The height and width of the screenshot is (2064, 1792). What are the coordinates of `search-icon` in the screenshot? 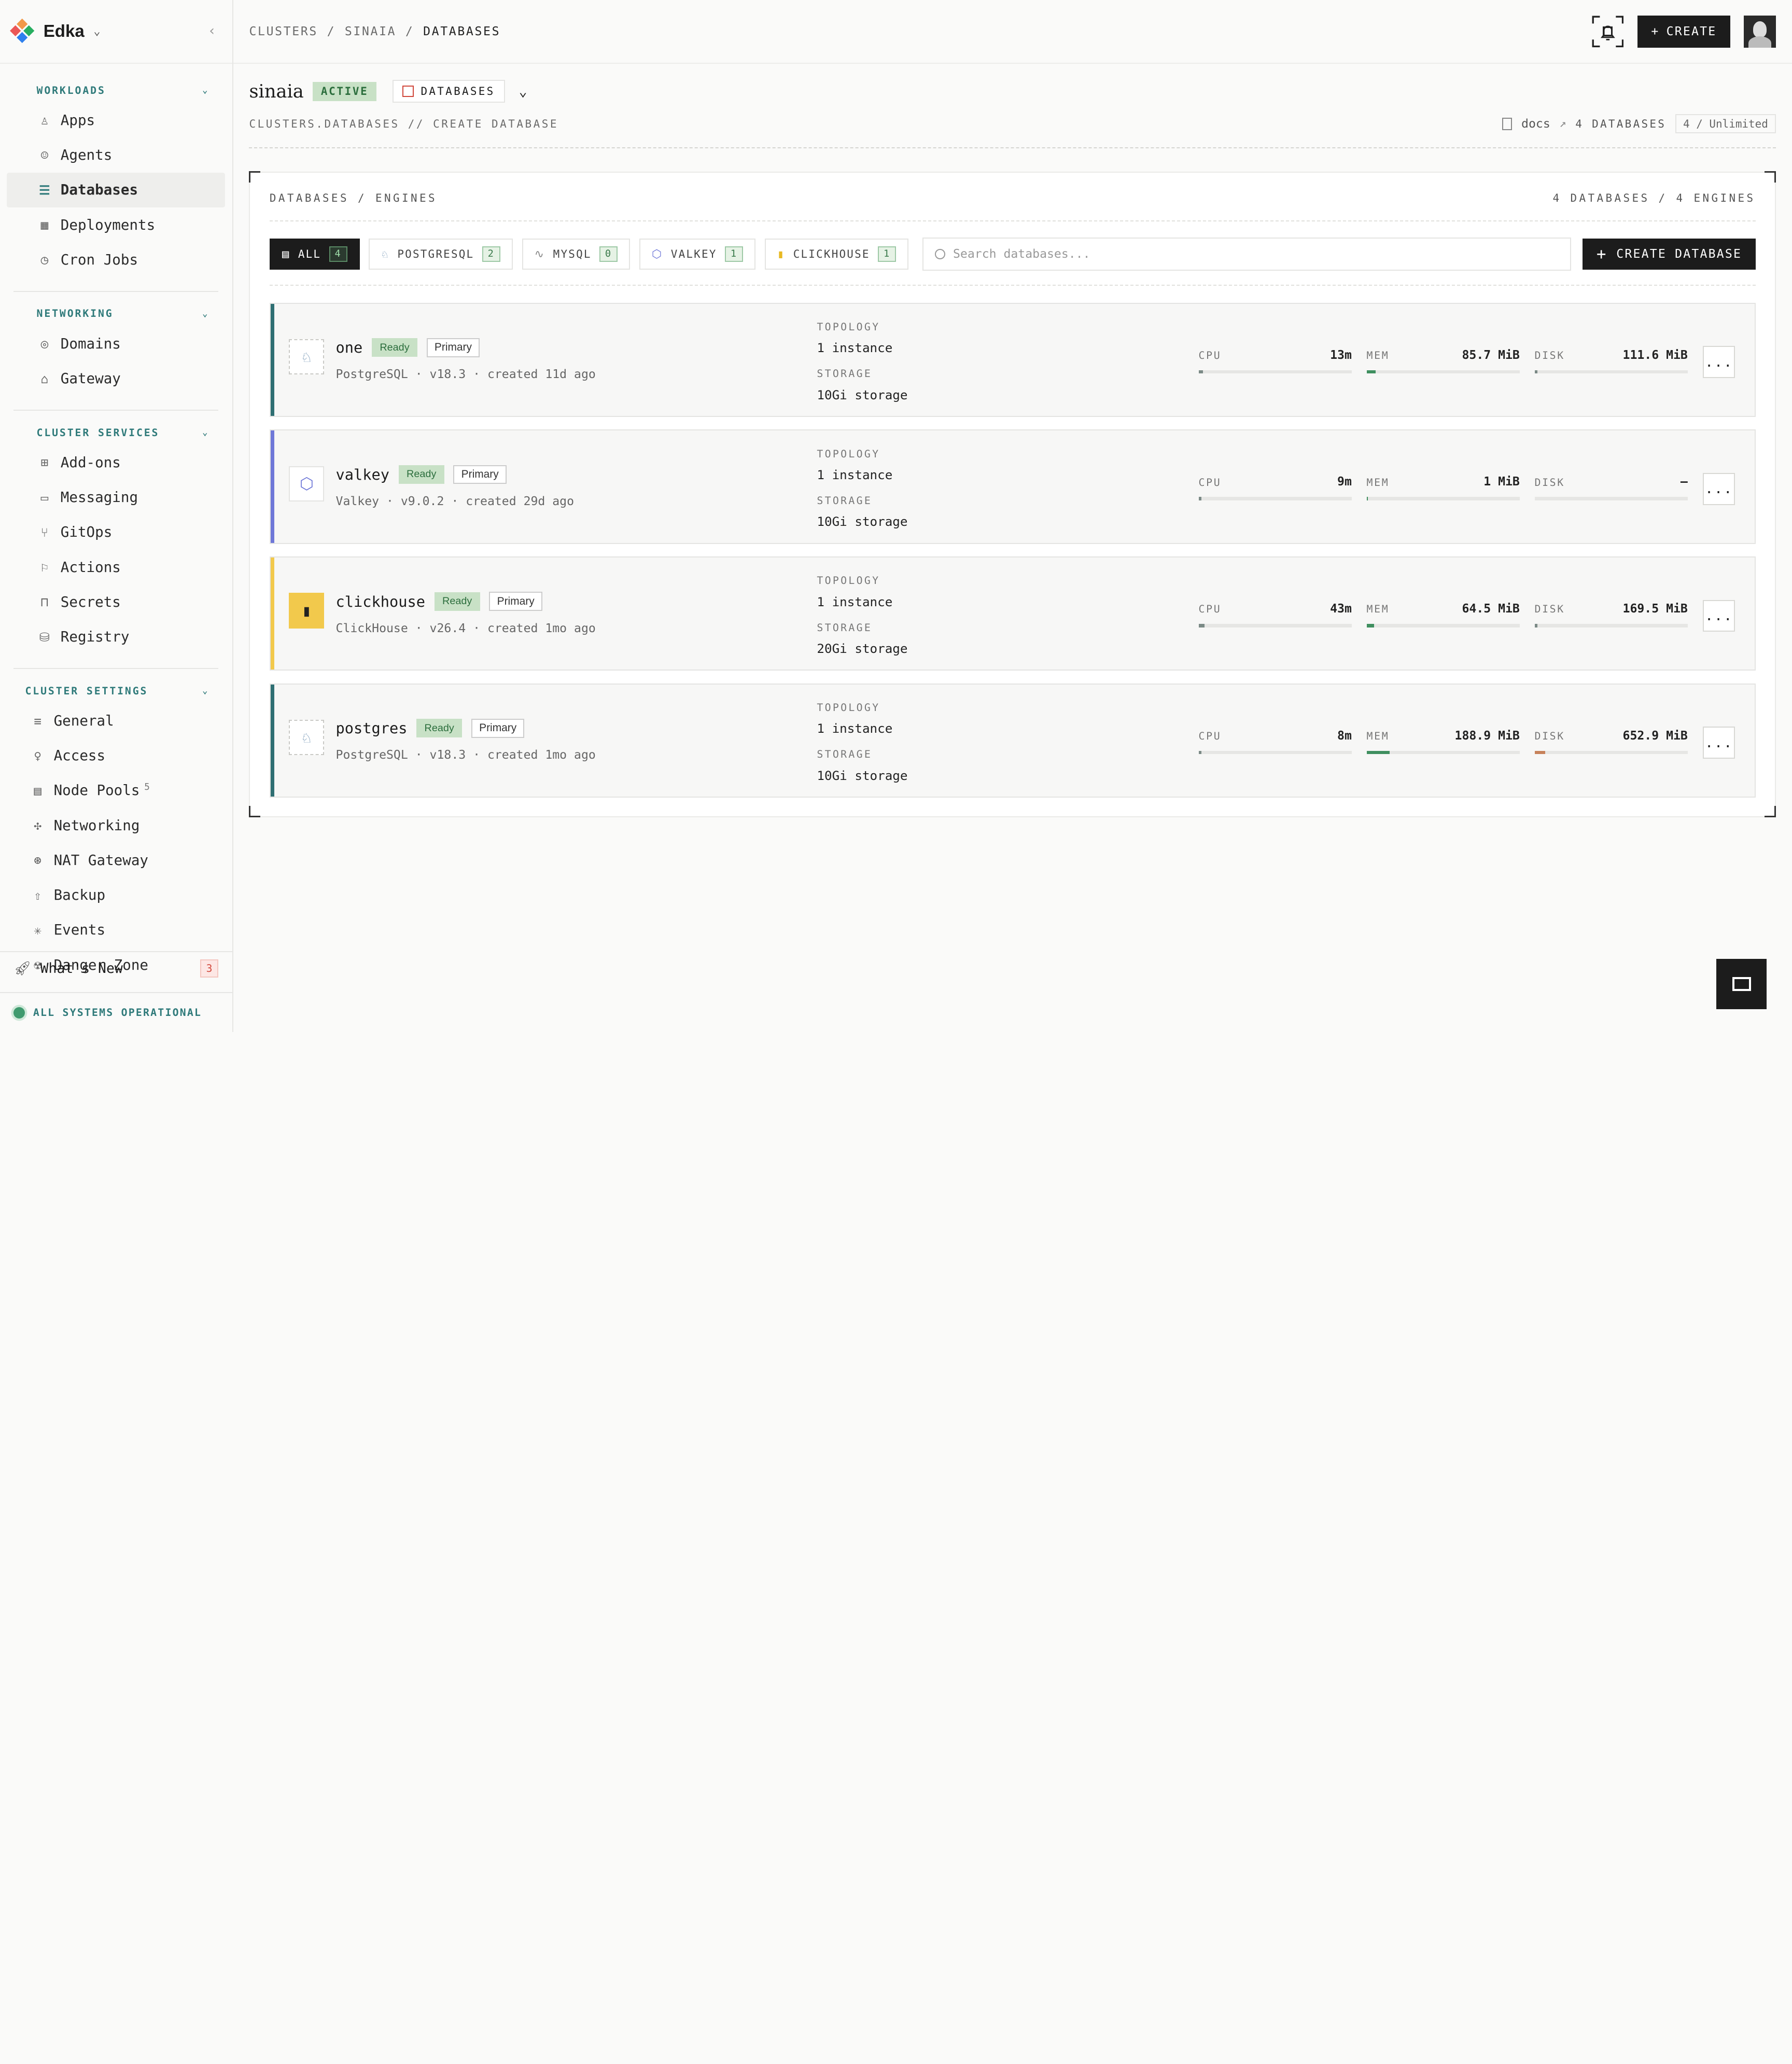 It's located at (939, 255).